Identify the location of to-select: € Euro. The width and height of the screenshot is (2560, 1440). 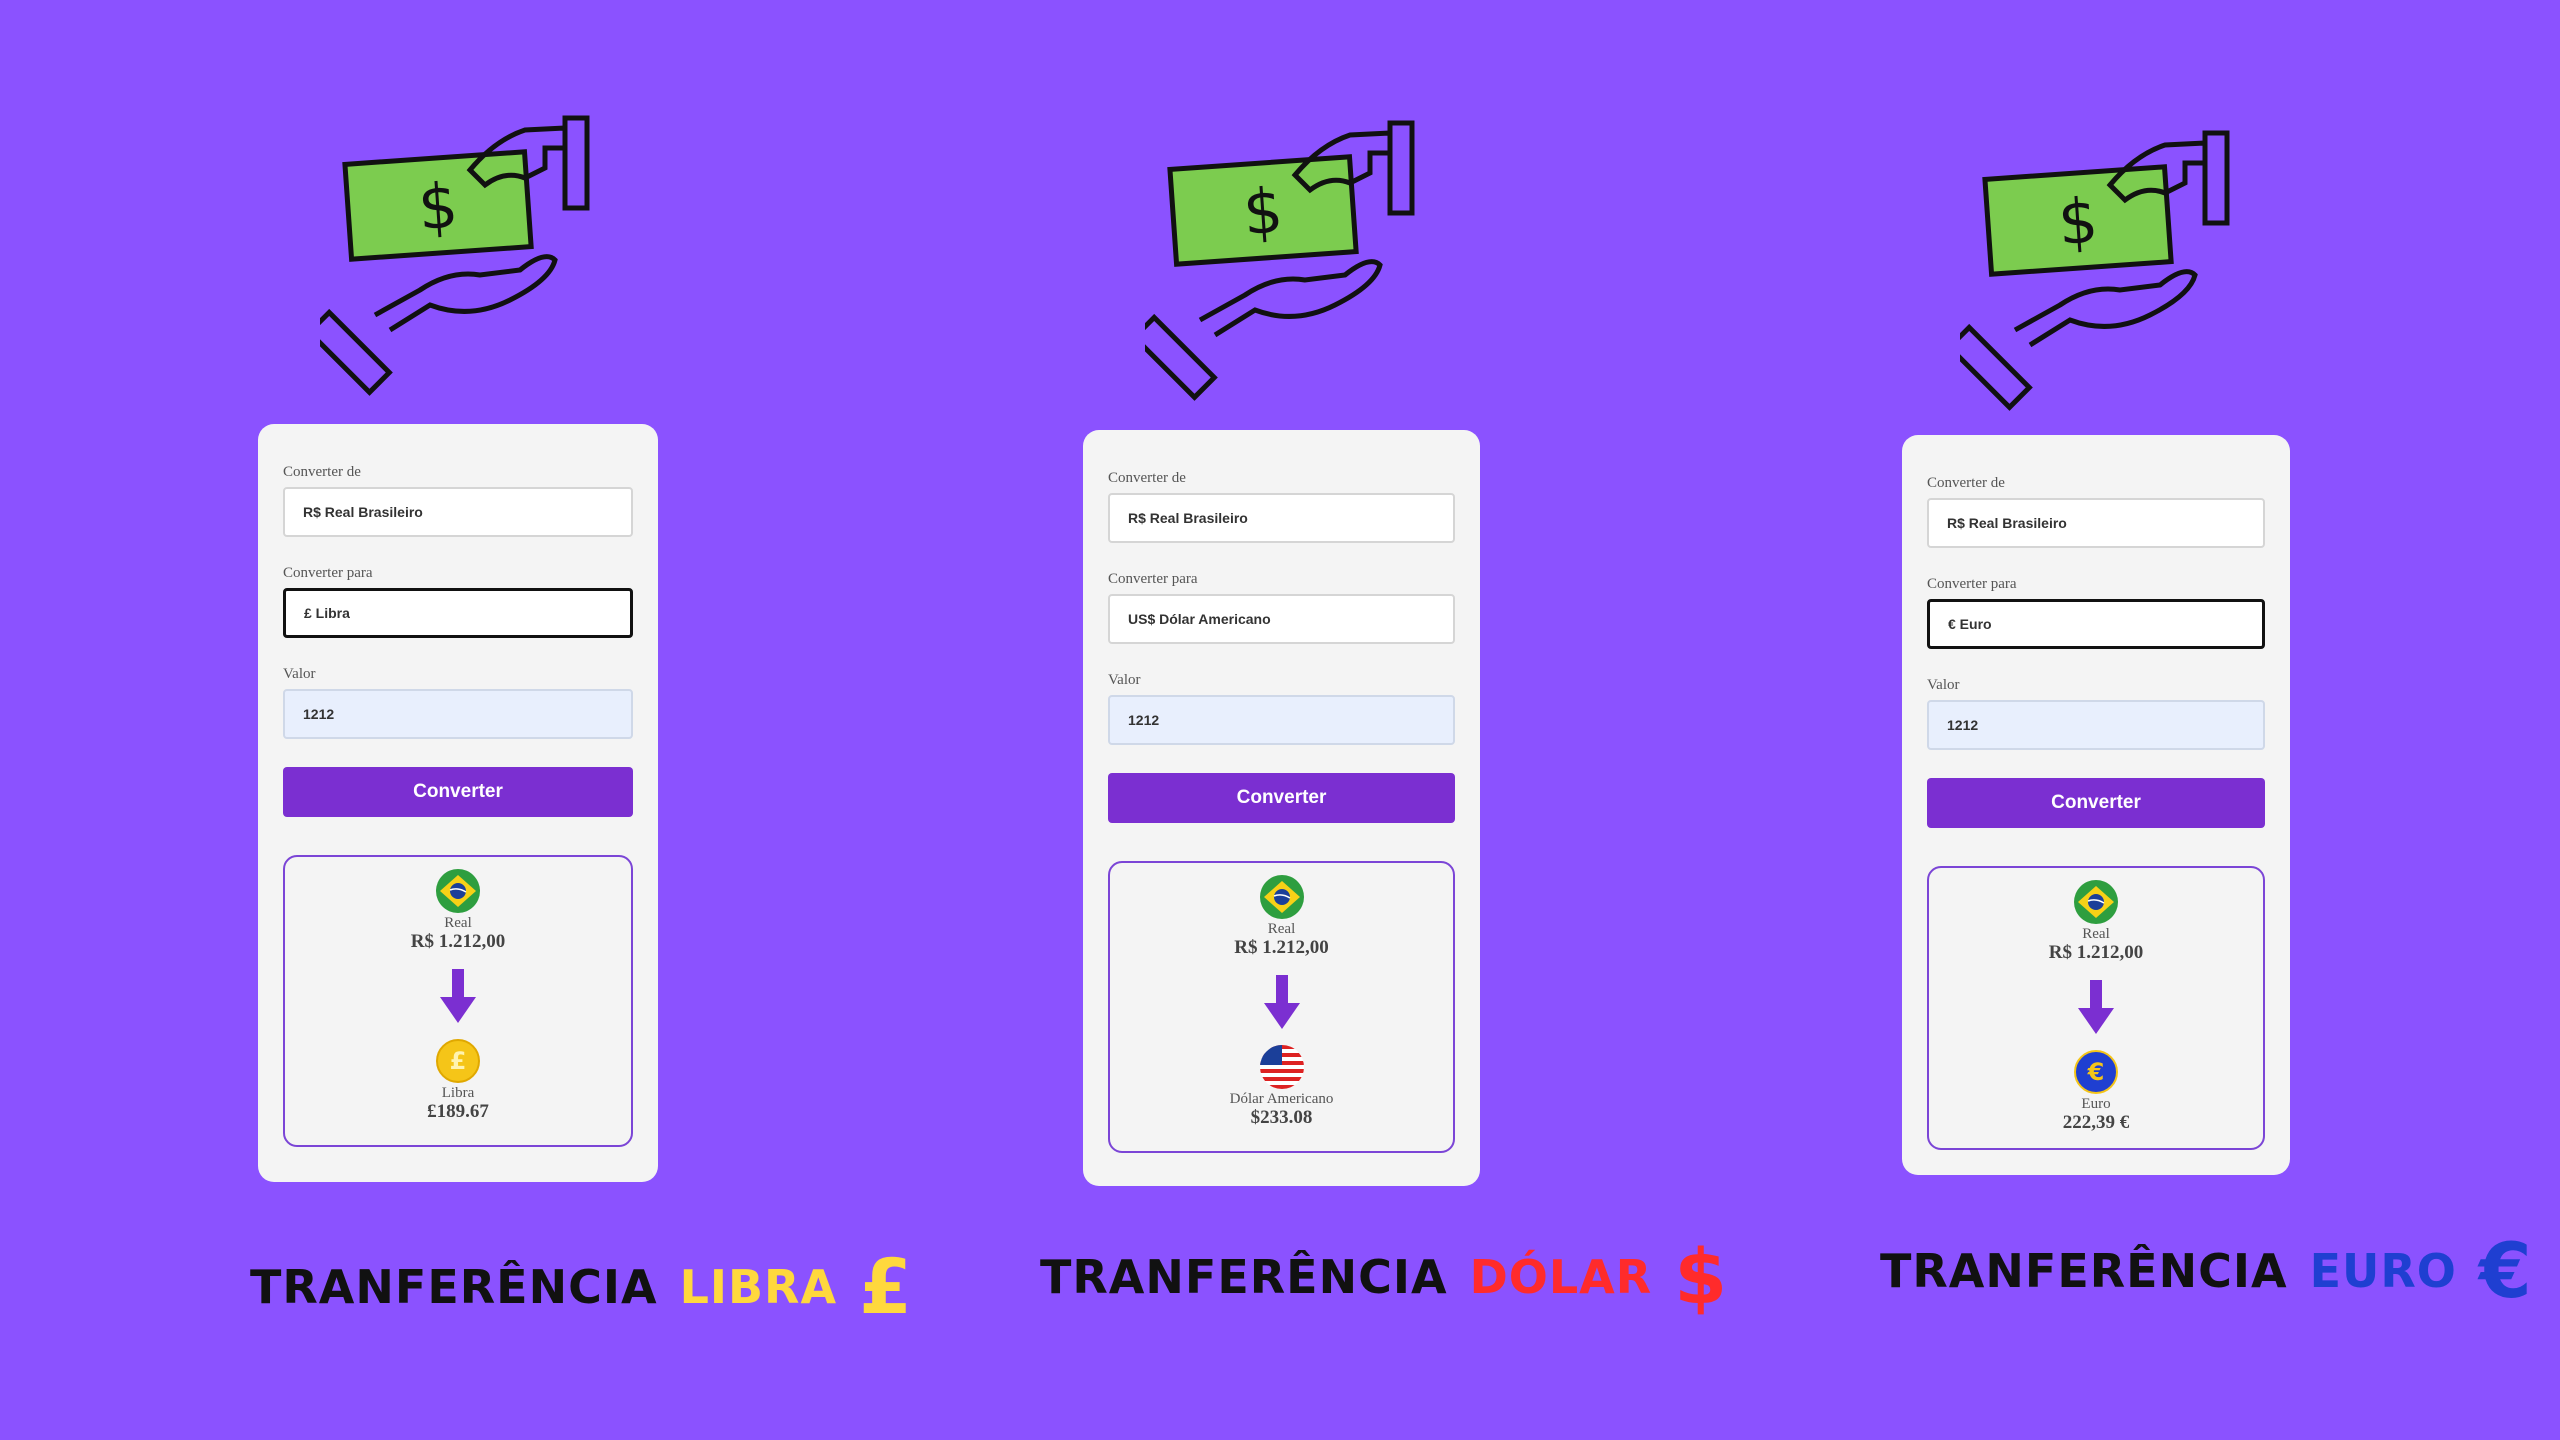
(2096, 624).